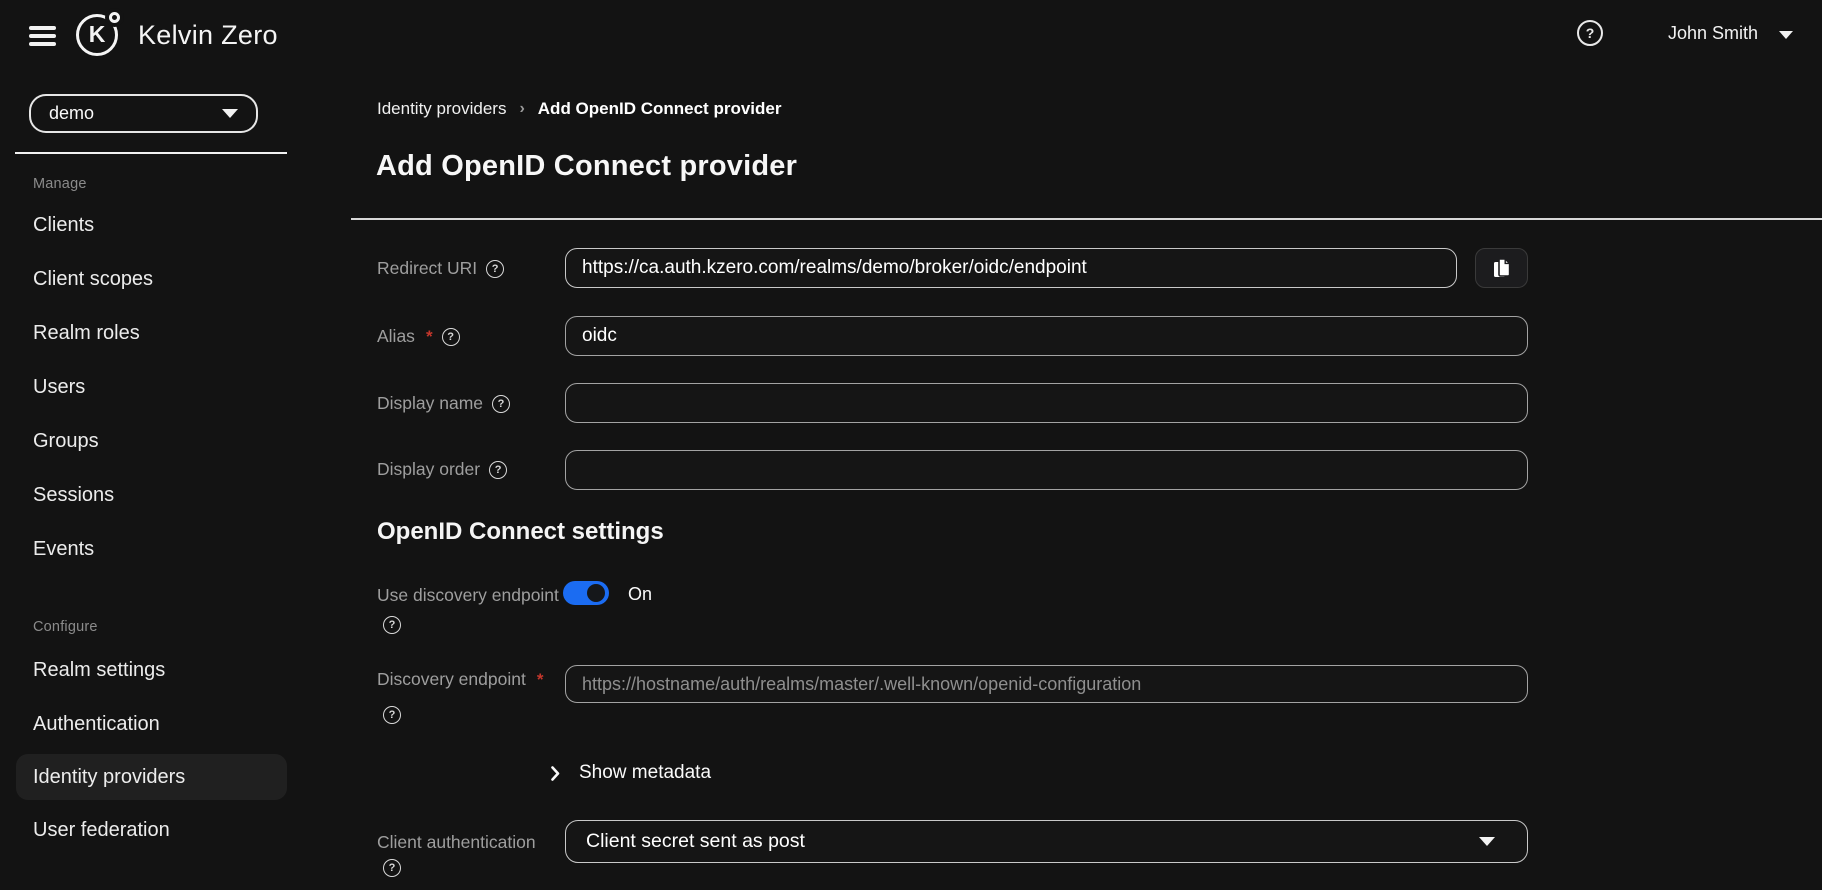 The width and height of the screenshot is (1822, 890). Describe the element at coordinates (151, 549) in the screenshot. I see `sidebar-item-events: Events` at that location.